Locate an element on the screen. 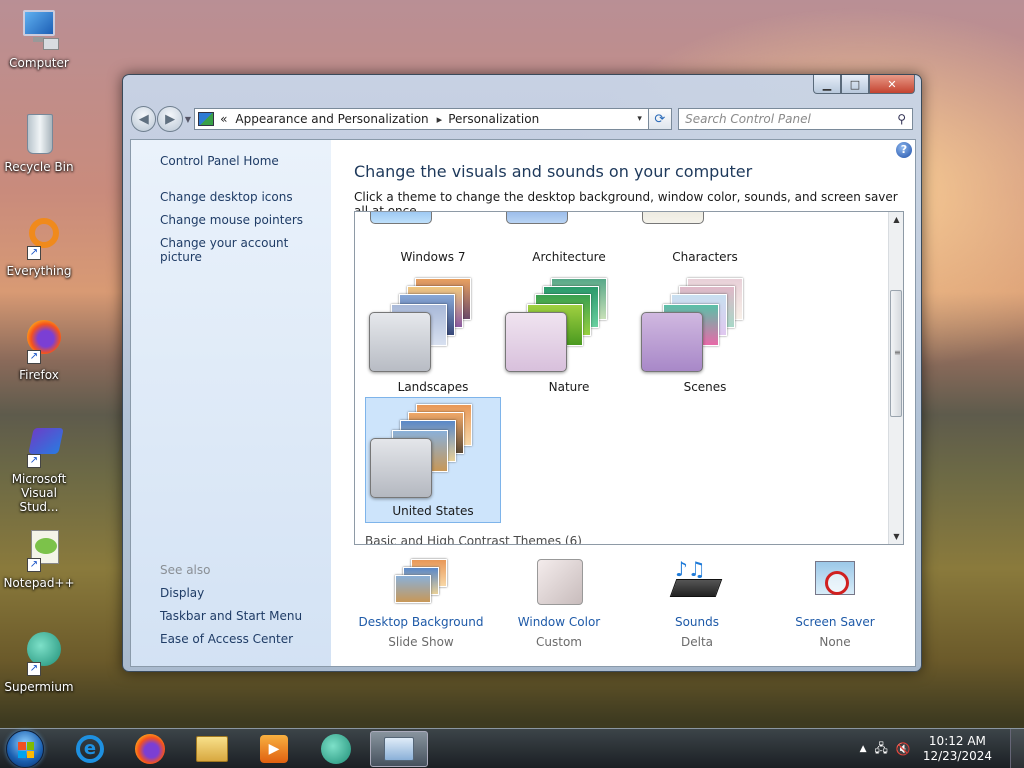  desktop-background-icon is located at coordinates (421, 583).